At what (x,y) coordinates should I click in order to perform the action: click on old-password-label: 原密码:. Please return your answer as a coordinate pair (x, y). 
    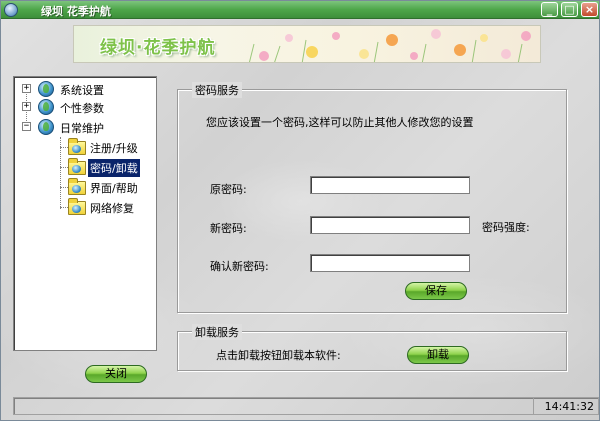
    Looking at the image, I should click on (228, 189).